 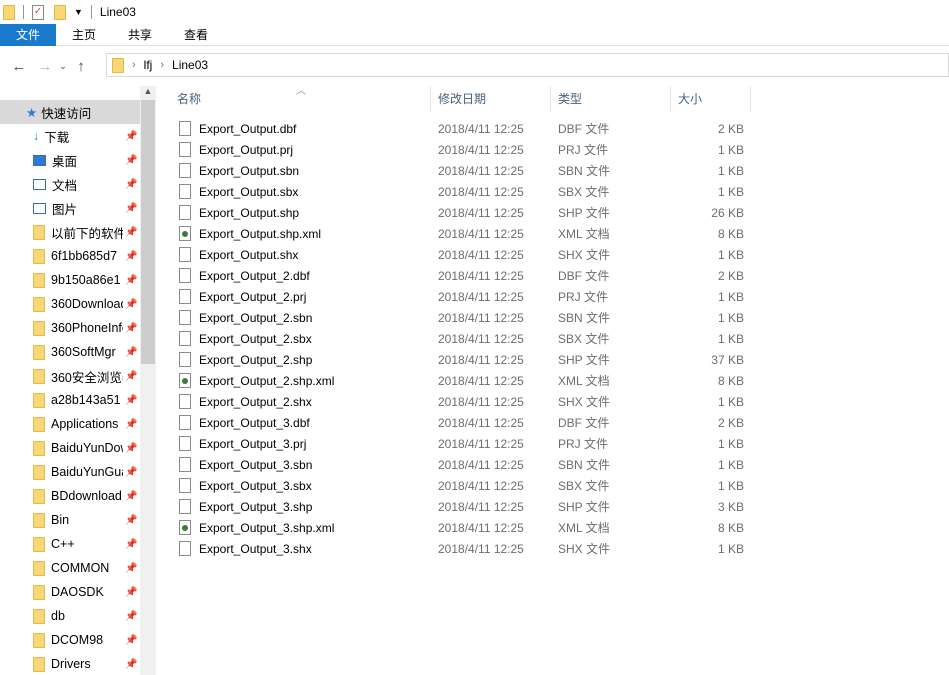 I want to click on sidebar-item: 文档 📌, so click(x=70, y=184).